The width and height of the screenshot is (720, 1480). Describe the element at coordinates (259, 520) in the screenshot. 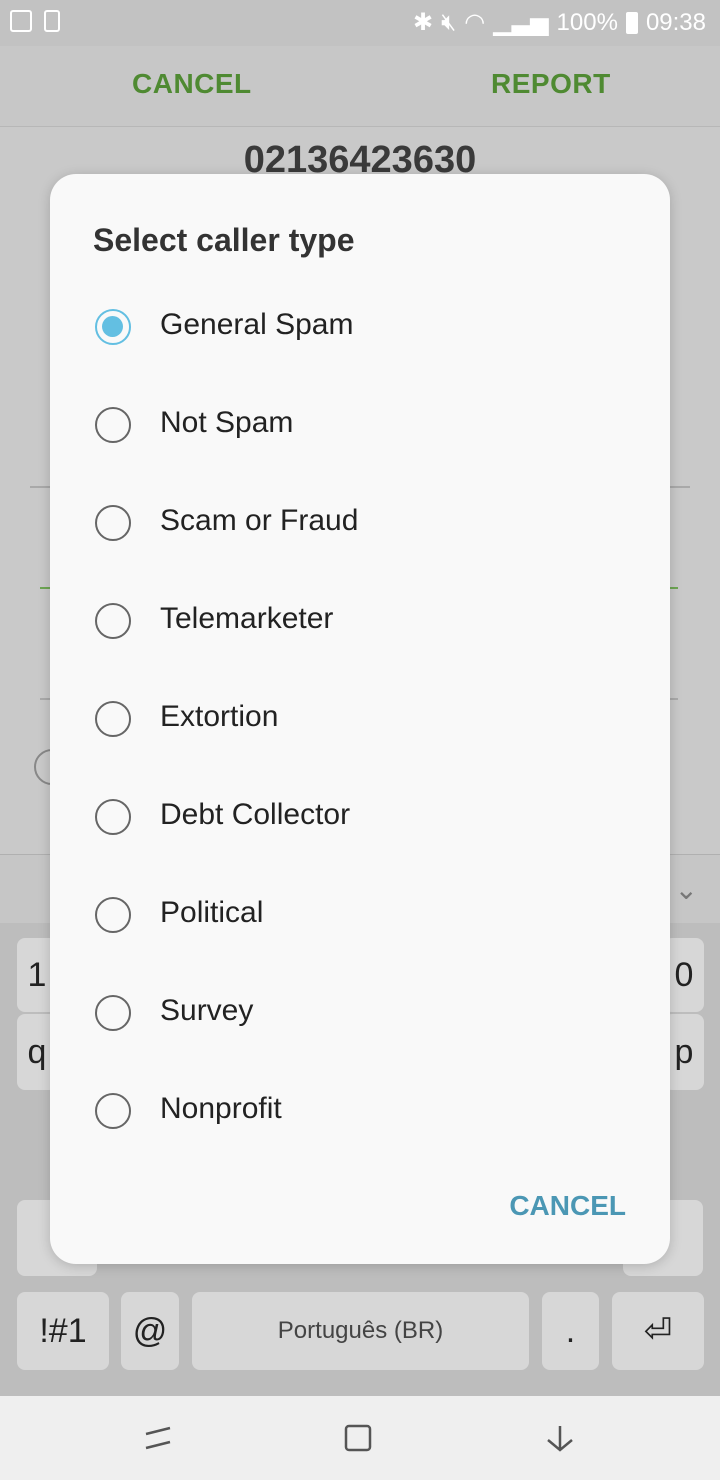

I see `option-label: Scam or Fraud` at that location.